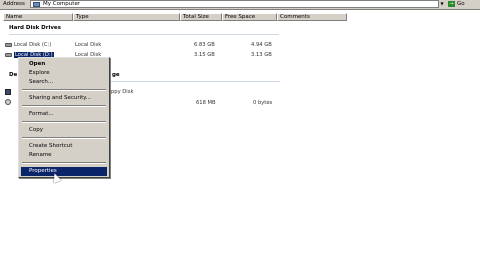 The image size is (480, 270). Describe the element at coordinates (126, 17) in the screenshot. I see `column-header-type: Type` at that location.